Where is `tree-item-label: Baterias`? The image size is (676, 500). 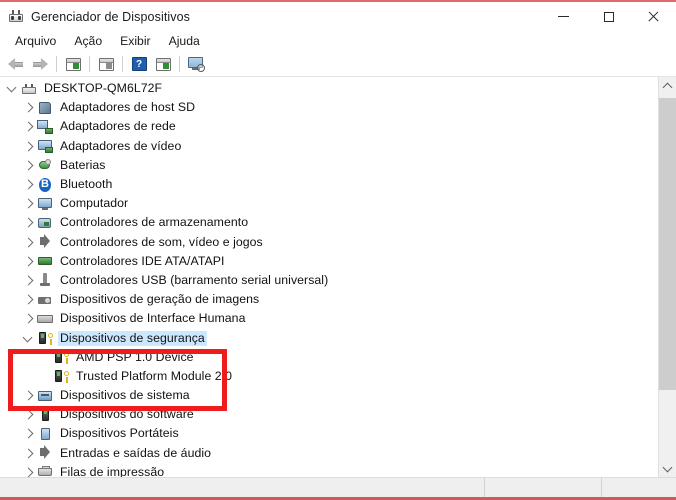
tree-item-label: Baterias is located at coordinates (83, 164).